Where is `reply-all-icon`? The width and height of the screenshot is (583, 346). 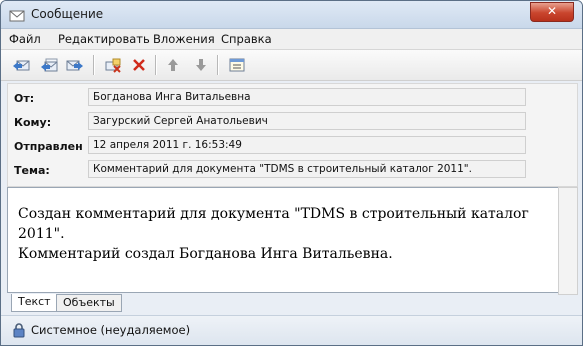 reply-all-icon is located at coordinates (49, 65).